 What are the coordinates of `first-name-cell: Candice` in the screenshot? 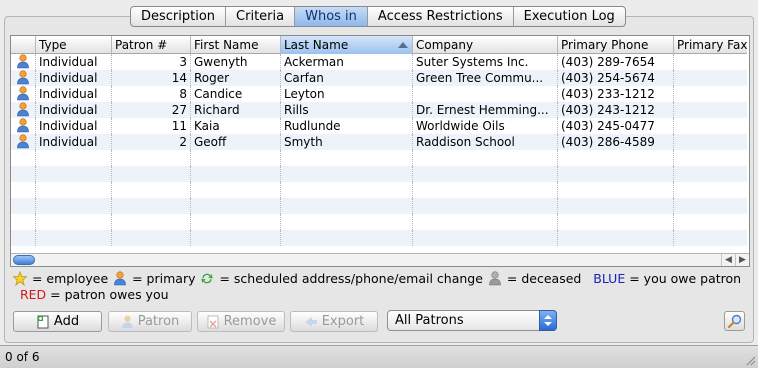 It's located at (235, 94).